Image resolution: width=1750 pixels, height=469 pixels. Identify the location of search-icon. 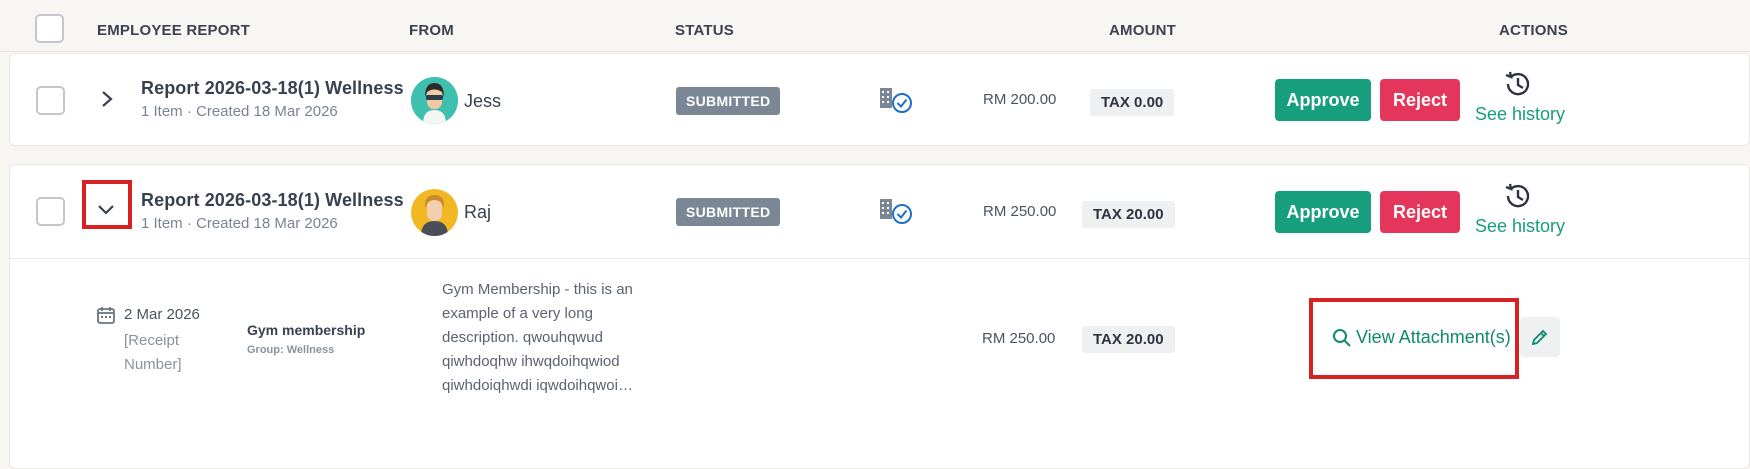
(1342, 337).